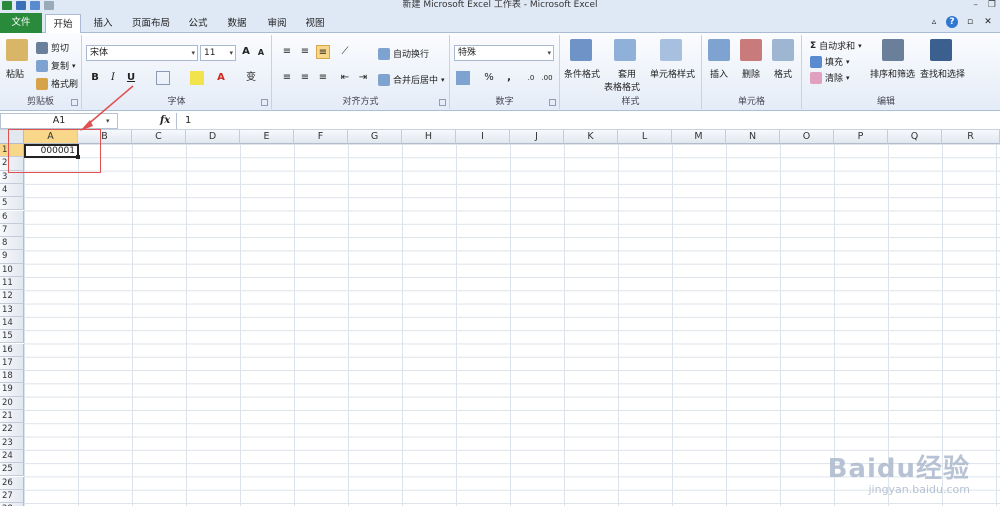  What do you see at coordinates (942, 73) in the screenshot?
I see `find-select-button: 查找和选择` at bounding box center [942, 73].